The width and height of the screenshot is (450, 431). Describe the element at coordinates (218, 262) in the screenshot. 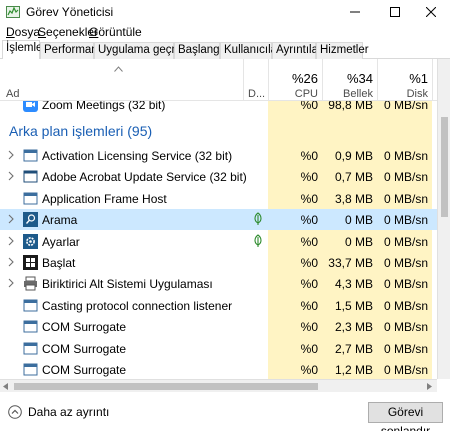

I see `table-row: Başlat %0 33,7 MB 0 MB/sn` at that location.